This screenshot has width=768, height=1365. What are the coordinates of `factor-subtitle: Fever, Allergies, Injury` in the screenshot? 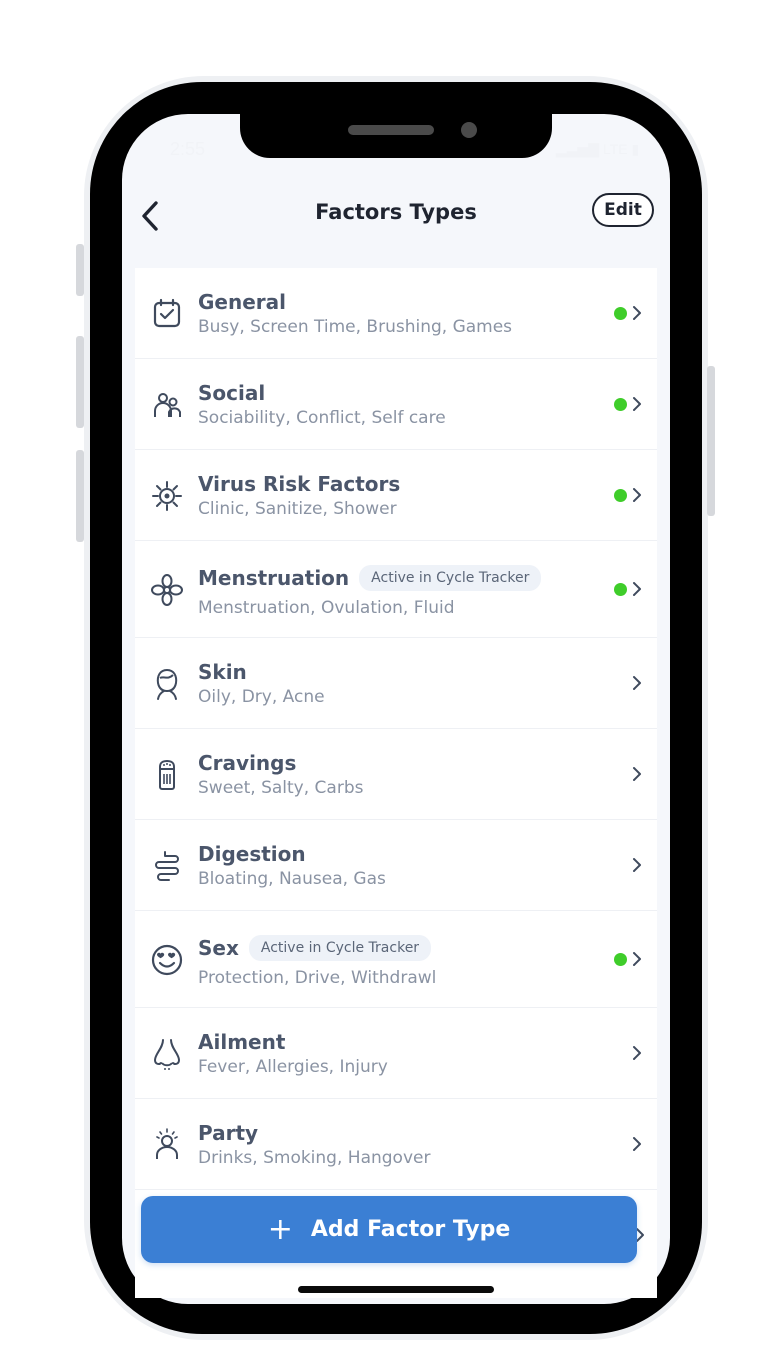 It's located at (293, 1067).